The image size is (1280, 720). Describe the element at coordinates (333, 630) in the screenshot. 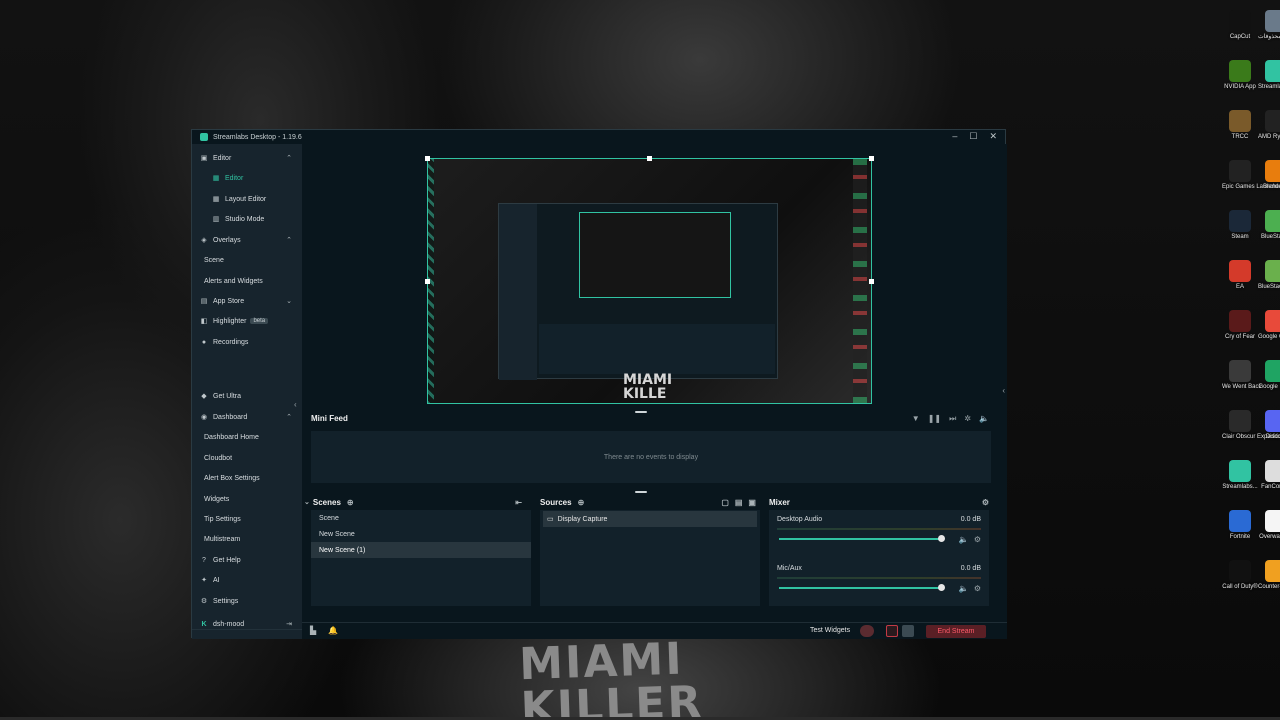

I see `notification-bell-icon: 🔔` at that location.